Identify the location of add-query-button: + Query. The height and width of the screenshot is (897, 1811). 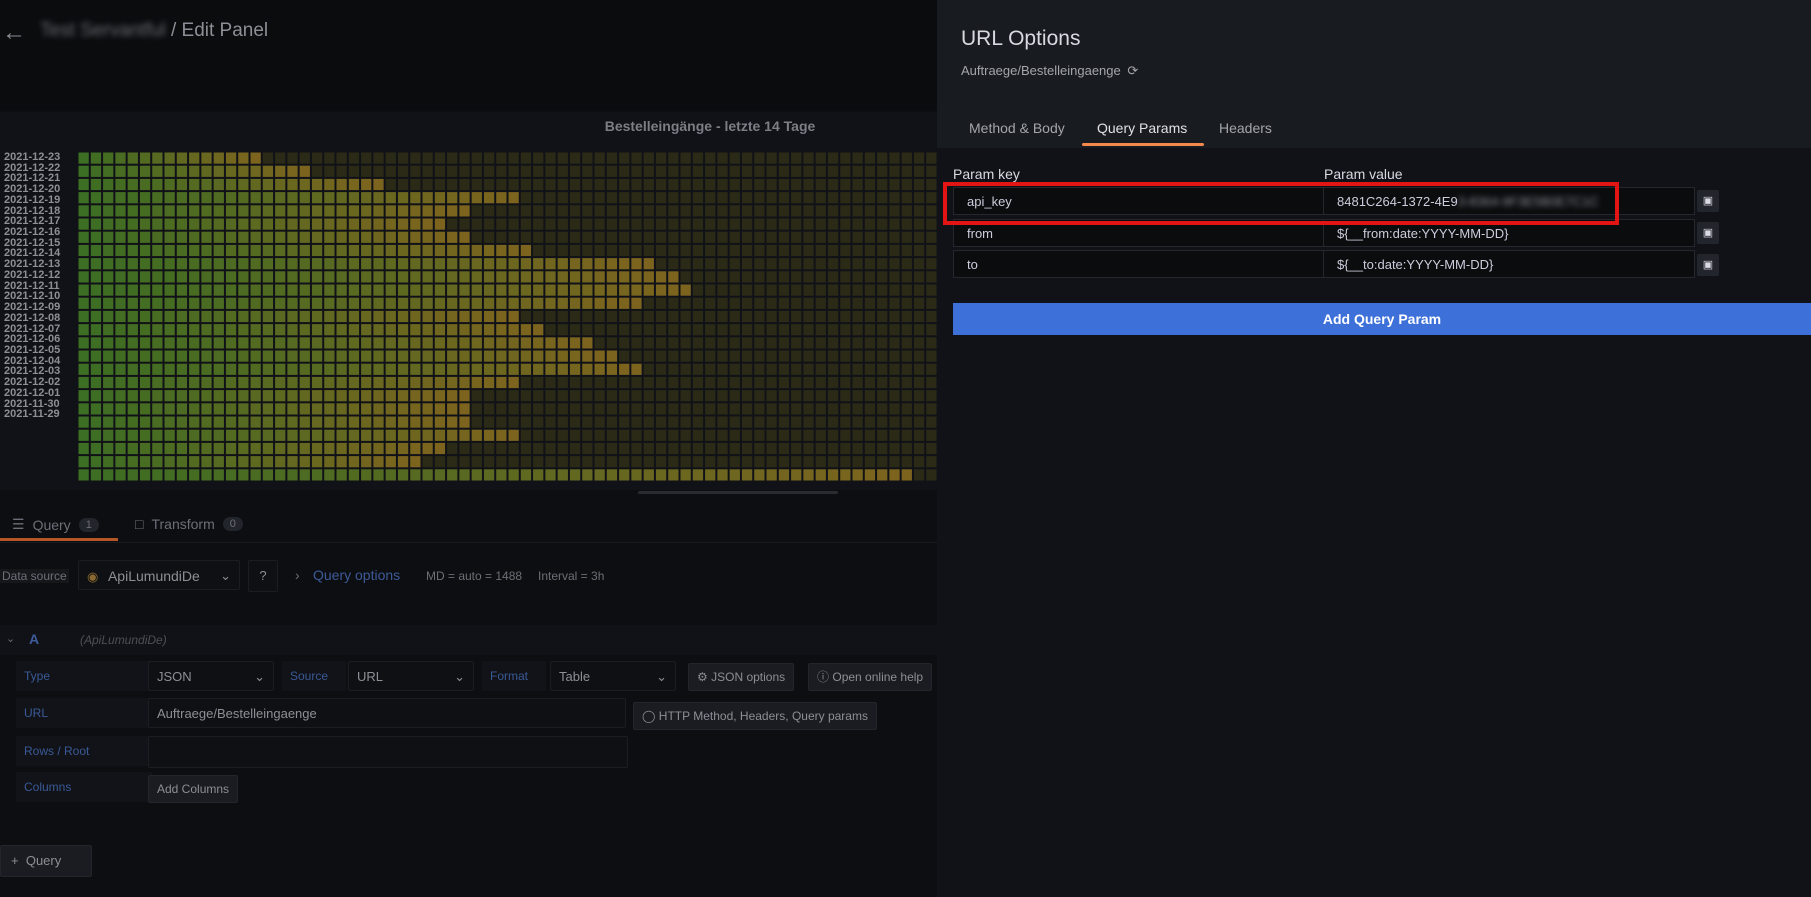
(46, 861).